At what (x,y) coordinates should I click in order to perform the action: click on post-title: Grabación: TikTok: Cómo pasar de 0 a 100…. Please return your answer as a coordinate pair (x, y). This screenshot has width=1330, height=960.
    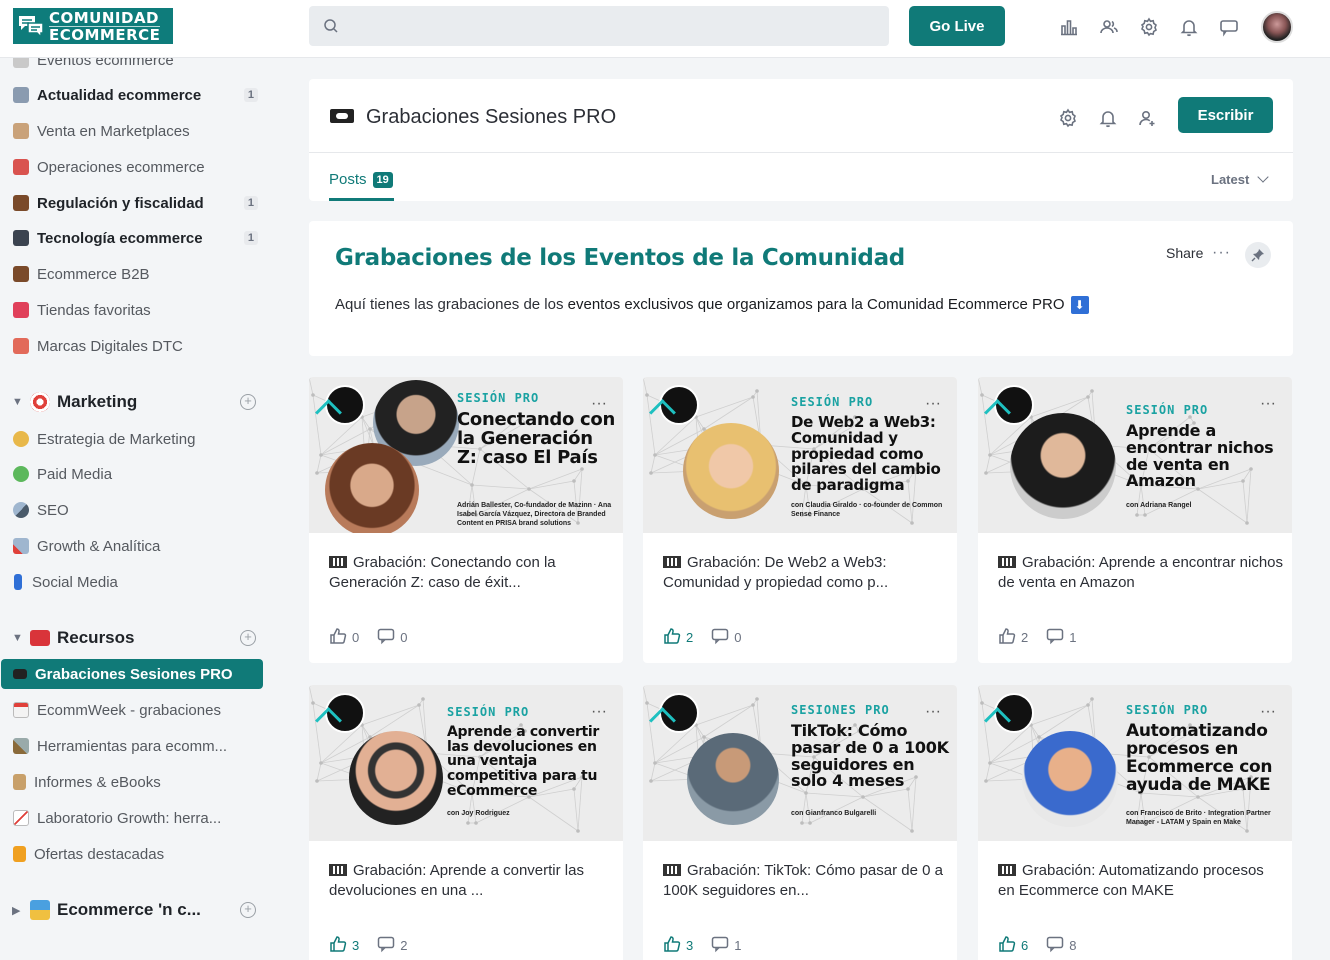
    Looking at the image, I should click on (805, 881).